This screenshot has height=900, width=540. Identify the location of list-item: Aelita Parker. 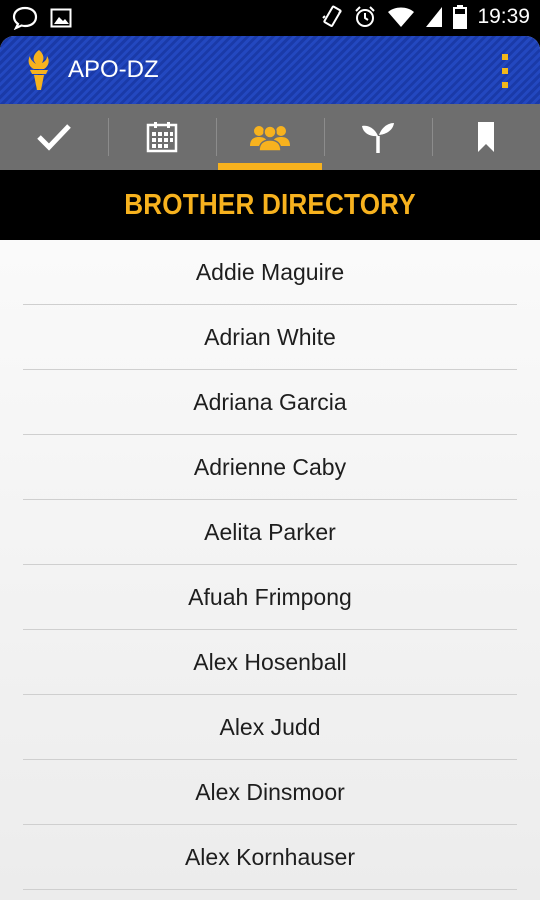
(270, 532).